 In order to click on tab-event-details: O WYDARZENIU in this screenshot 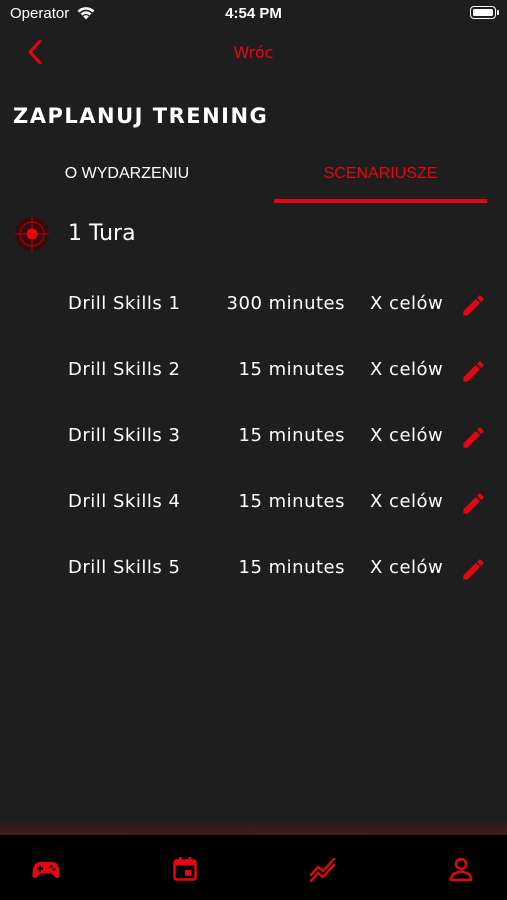, I will do `click(127, 175)`.